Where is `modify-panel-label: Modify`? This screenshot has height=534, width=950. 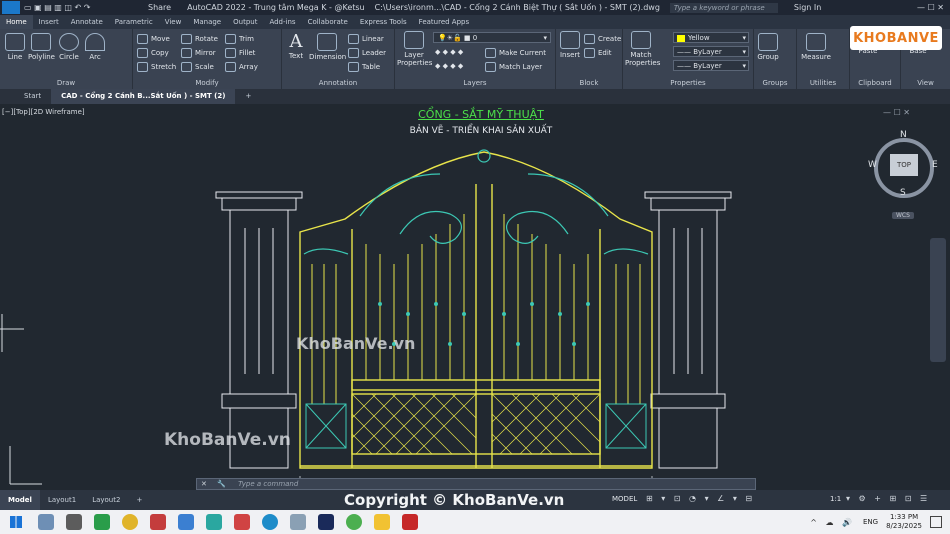 modify-panel-label: Modify is located at coordinates (207, 83).